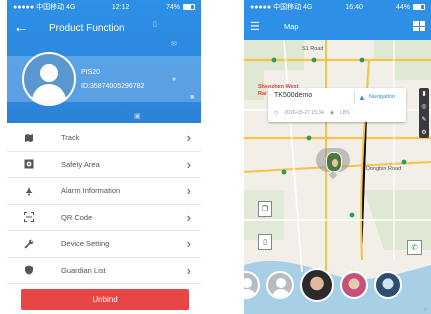 This screenshot has height=314, width=431. What do you see at coordinates (29, 217) in the screenshot?
I see `qr-icon` at bounding box center [29, 217].